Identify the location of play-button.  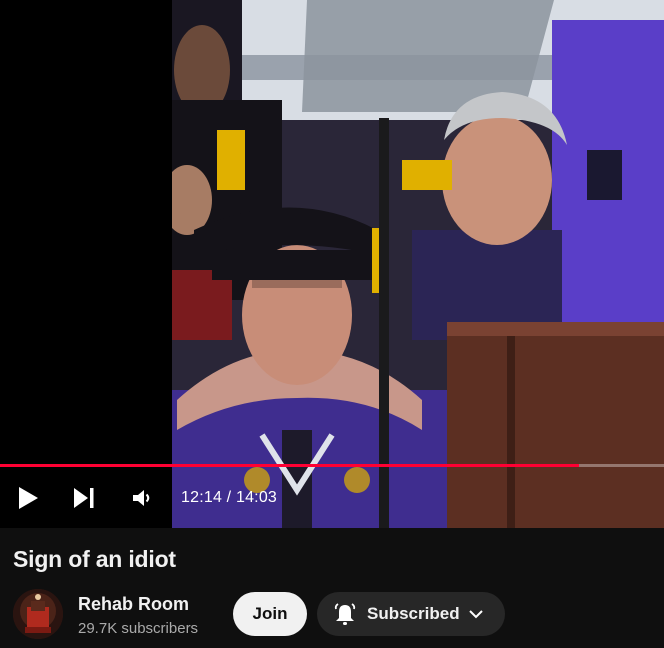
(28, 498).